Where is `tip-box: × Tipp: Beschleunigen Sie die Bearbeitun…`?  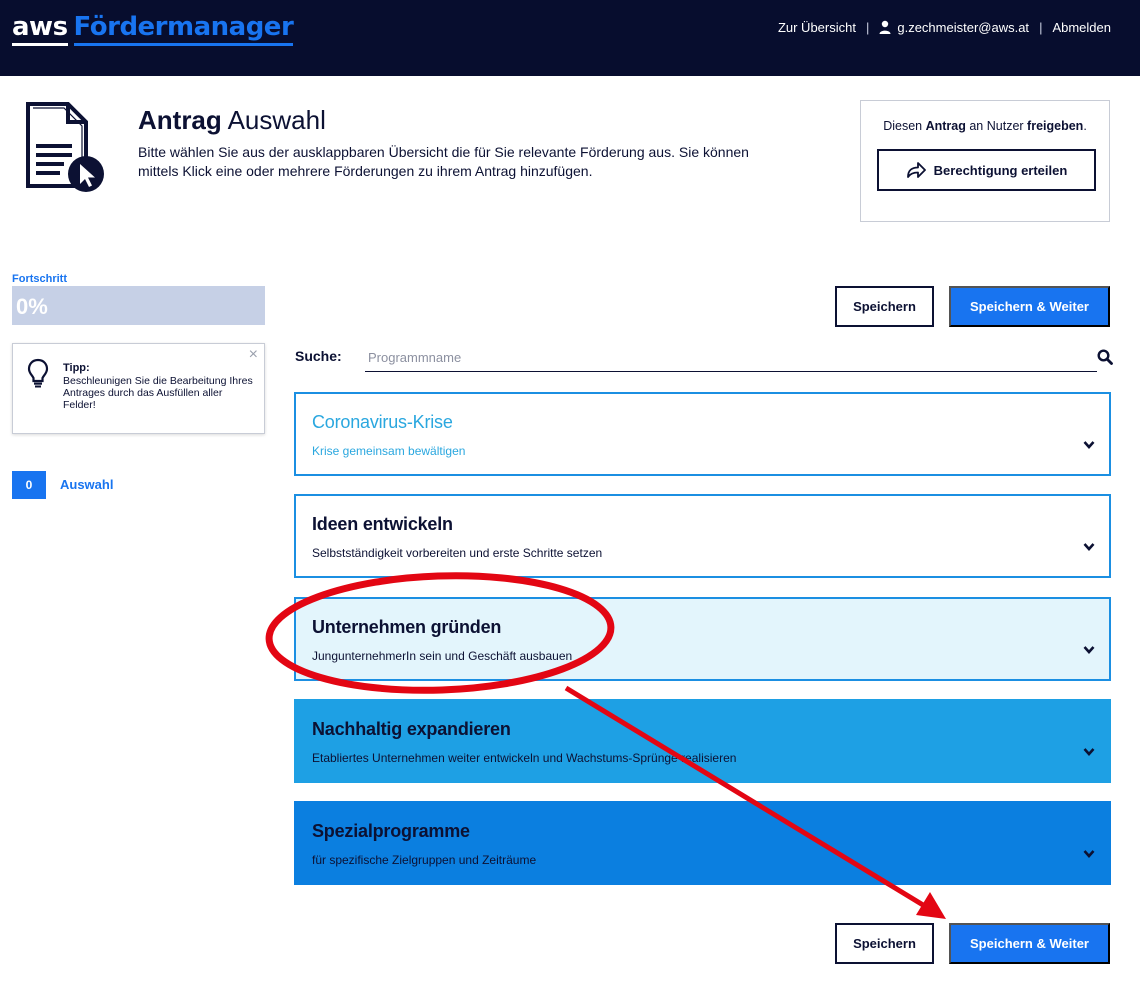
tip-box: × Tipp: Beschleunigen Sie die Bearbeitun… is located at coordinates (138, 388).